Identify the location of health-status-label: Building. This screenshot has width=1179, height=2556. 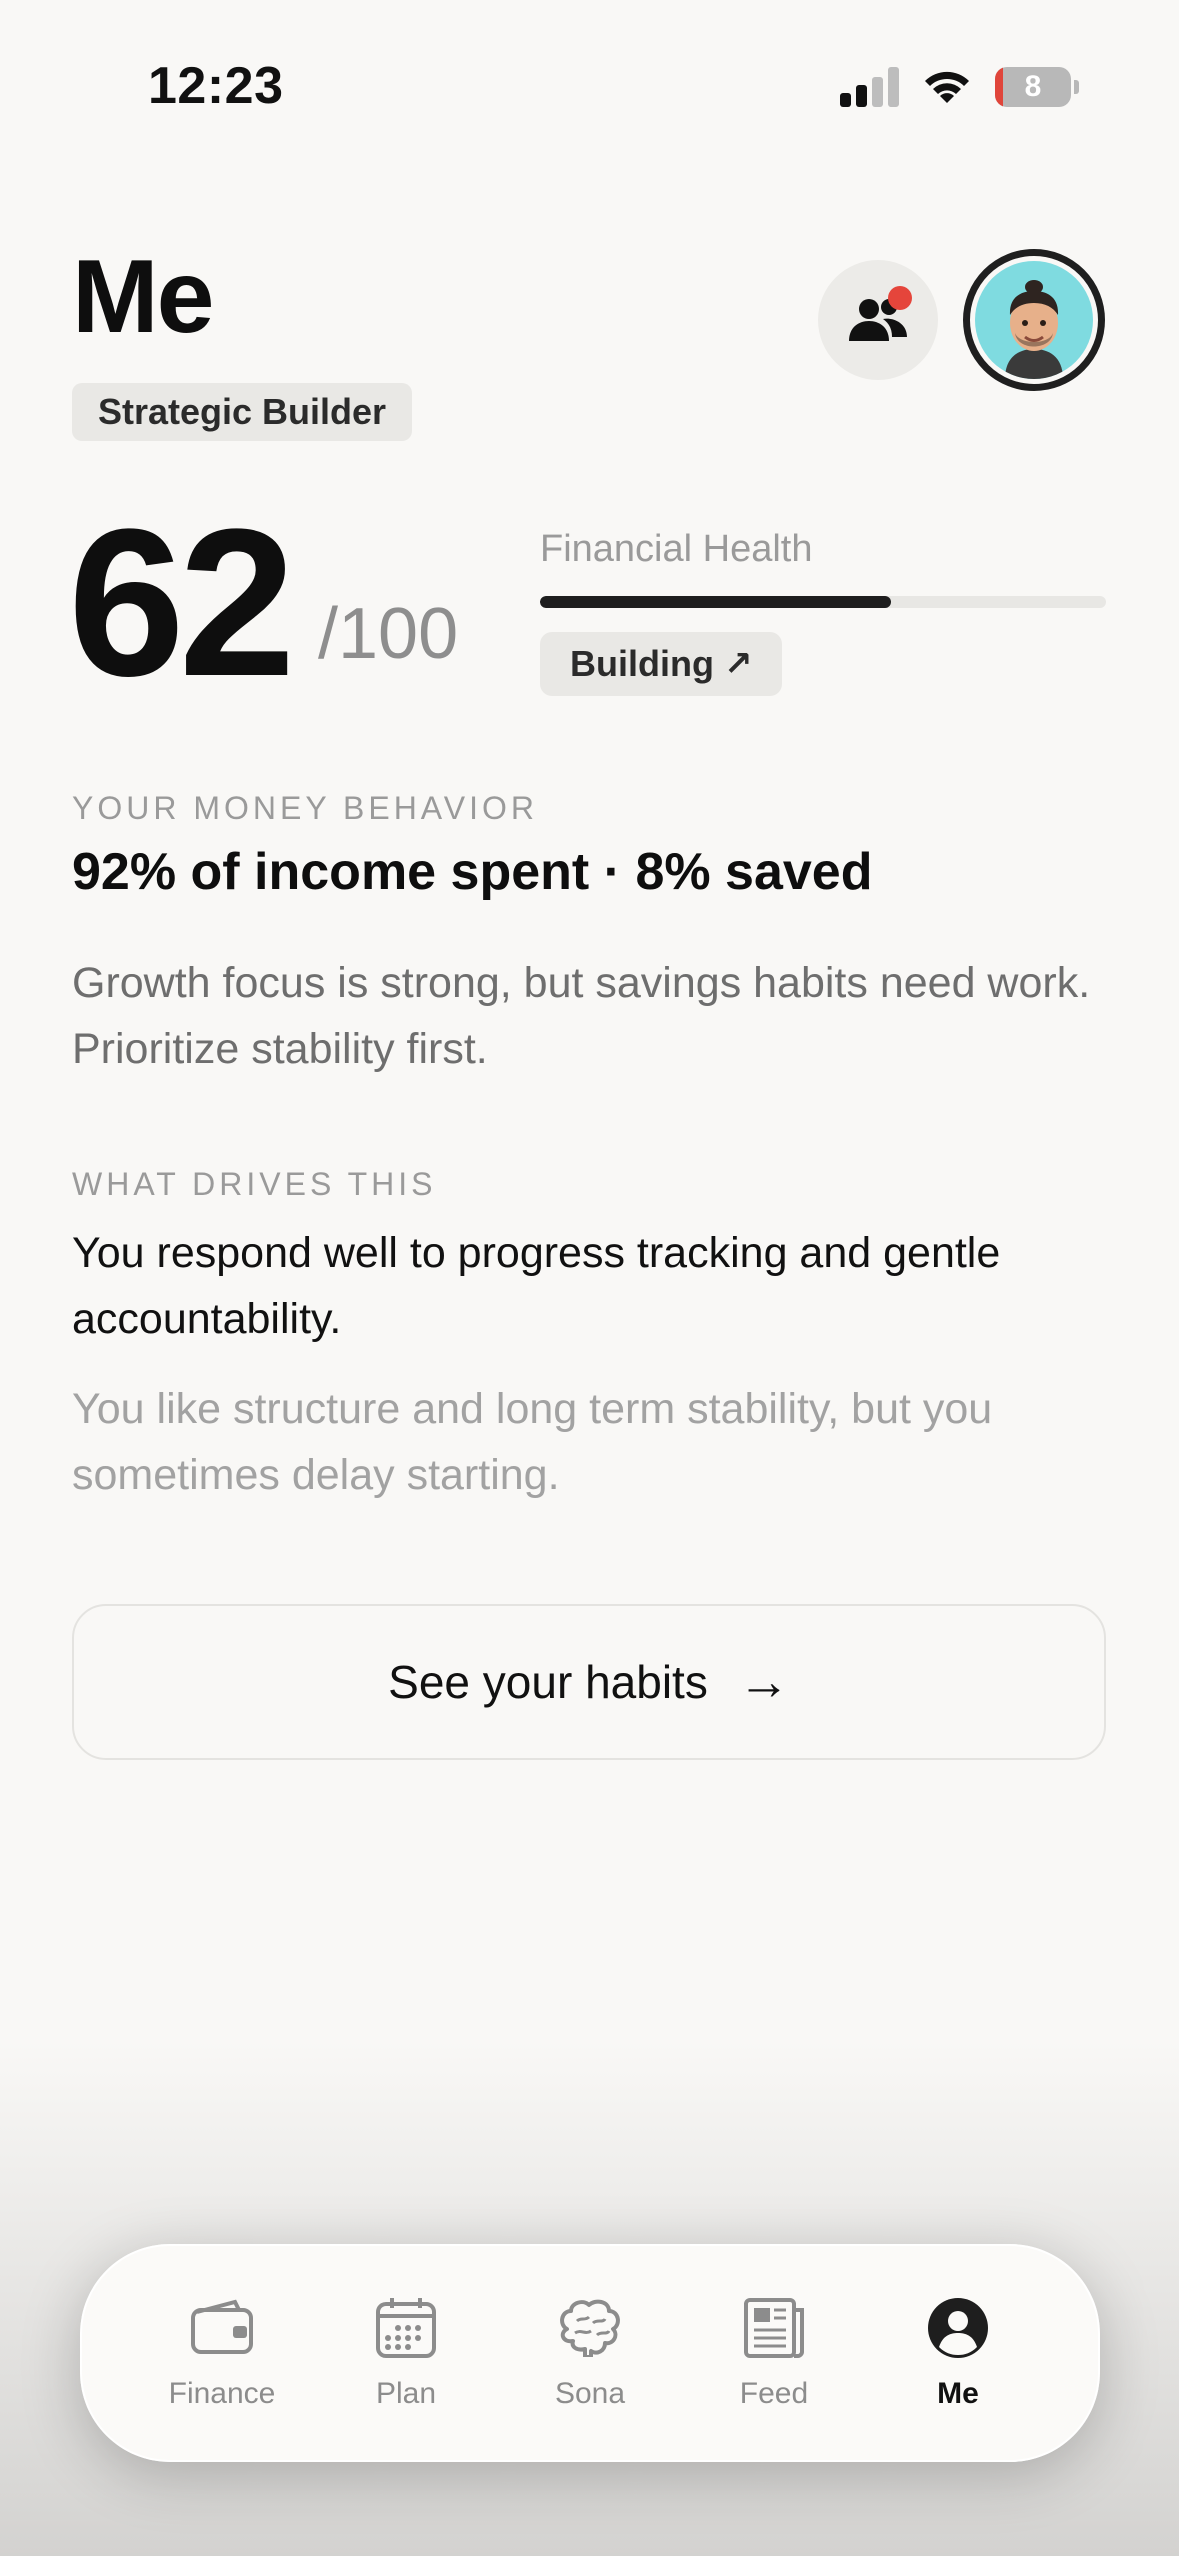
(642, 663).